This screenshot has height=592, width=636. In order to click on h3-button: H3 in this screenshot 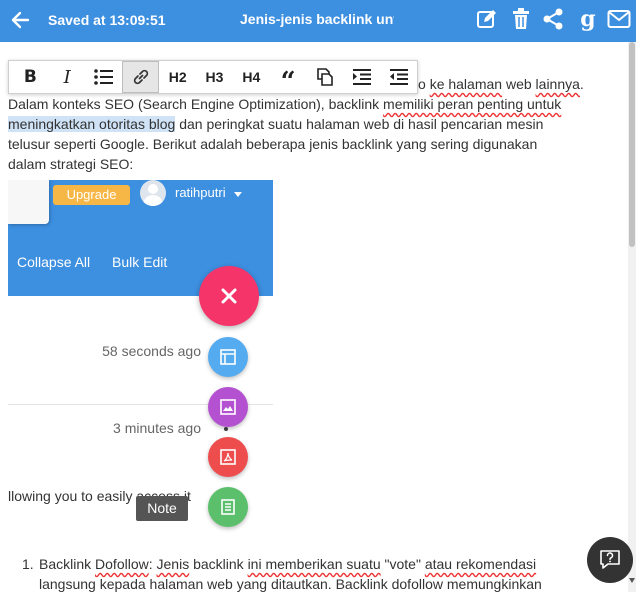, I will do `click(214, 77)`.